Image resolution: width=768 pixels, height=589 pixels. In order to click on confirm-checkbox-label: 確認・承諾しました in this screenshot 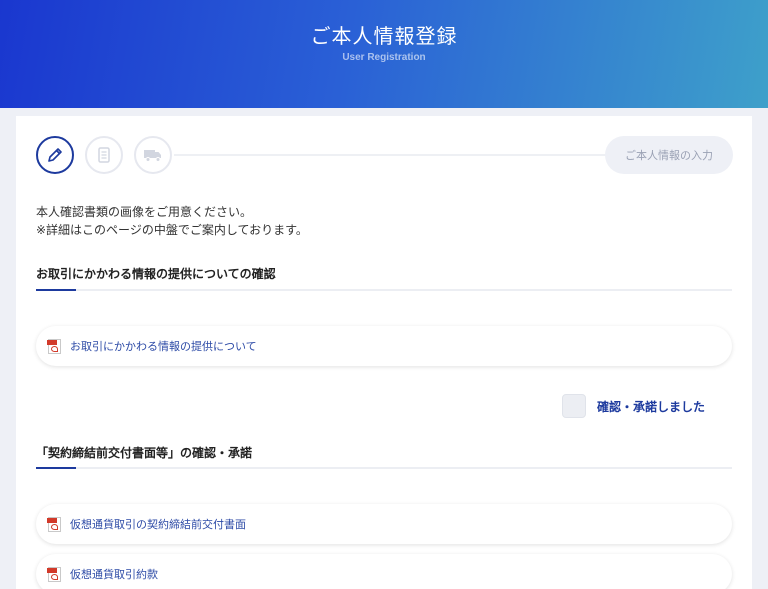, I will do `click(651, 406)`.